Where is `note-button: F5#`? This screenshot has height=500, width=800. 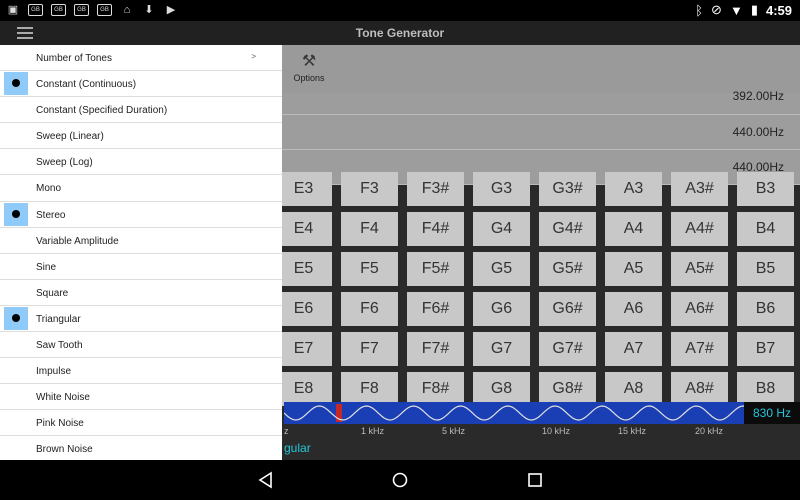 note-button: F5# is located at coordinates (435, 269).